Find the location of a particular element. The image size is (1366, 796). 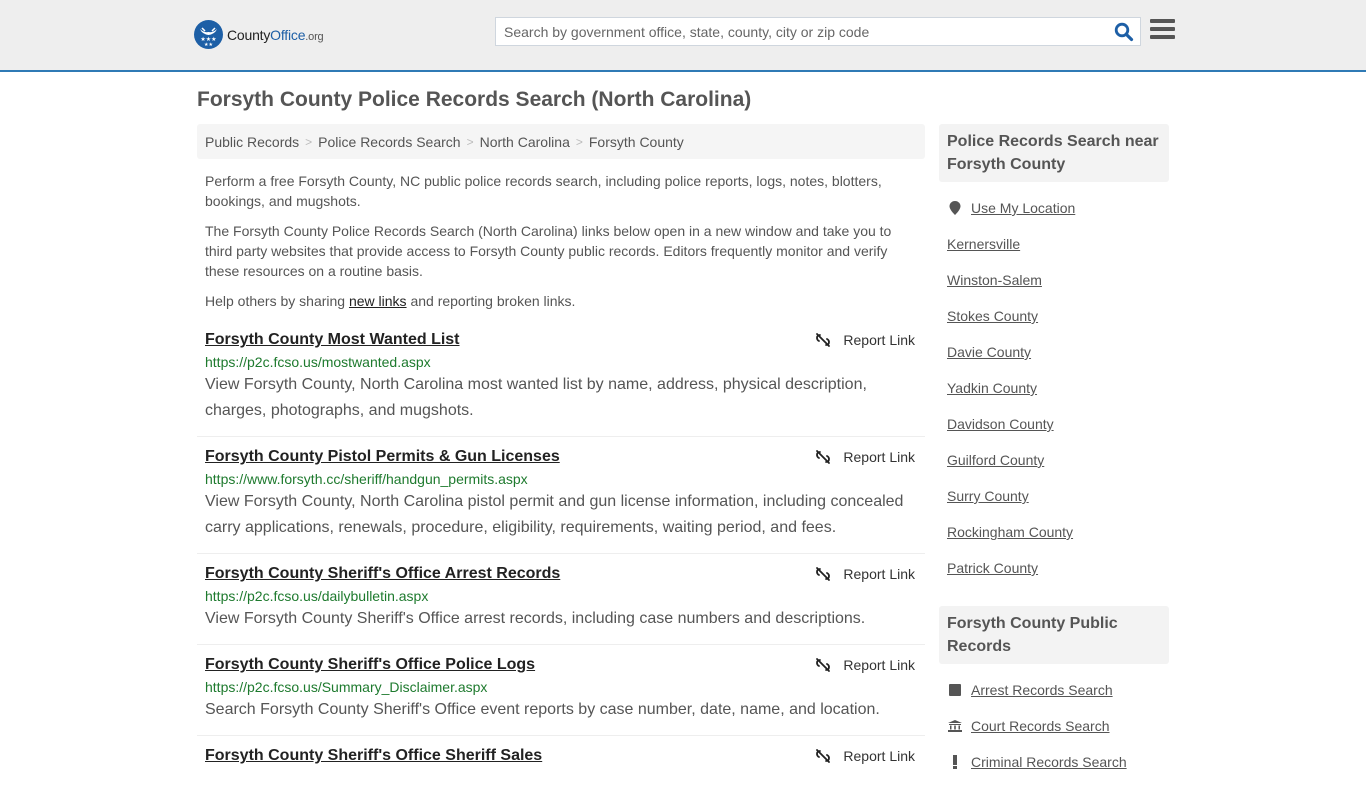

site-header: ★★★ ★★ CountyOffice.org is located at coordinates (683, 36).